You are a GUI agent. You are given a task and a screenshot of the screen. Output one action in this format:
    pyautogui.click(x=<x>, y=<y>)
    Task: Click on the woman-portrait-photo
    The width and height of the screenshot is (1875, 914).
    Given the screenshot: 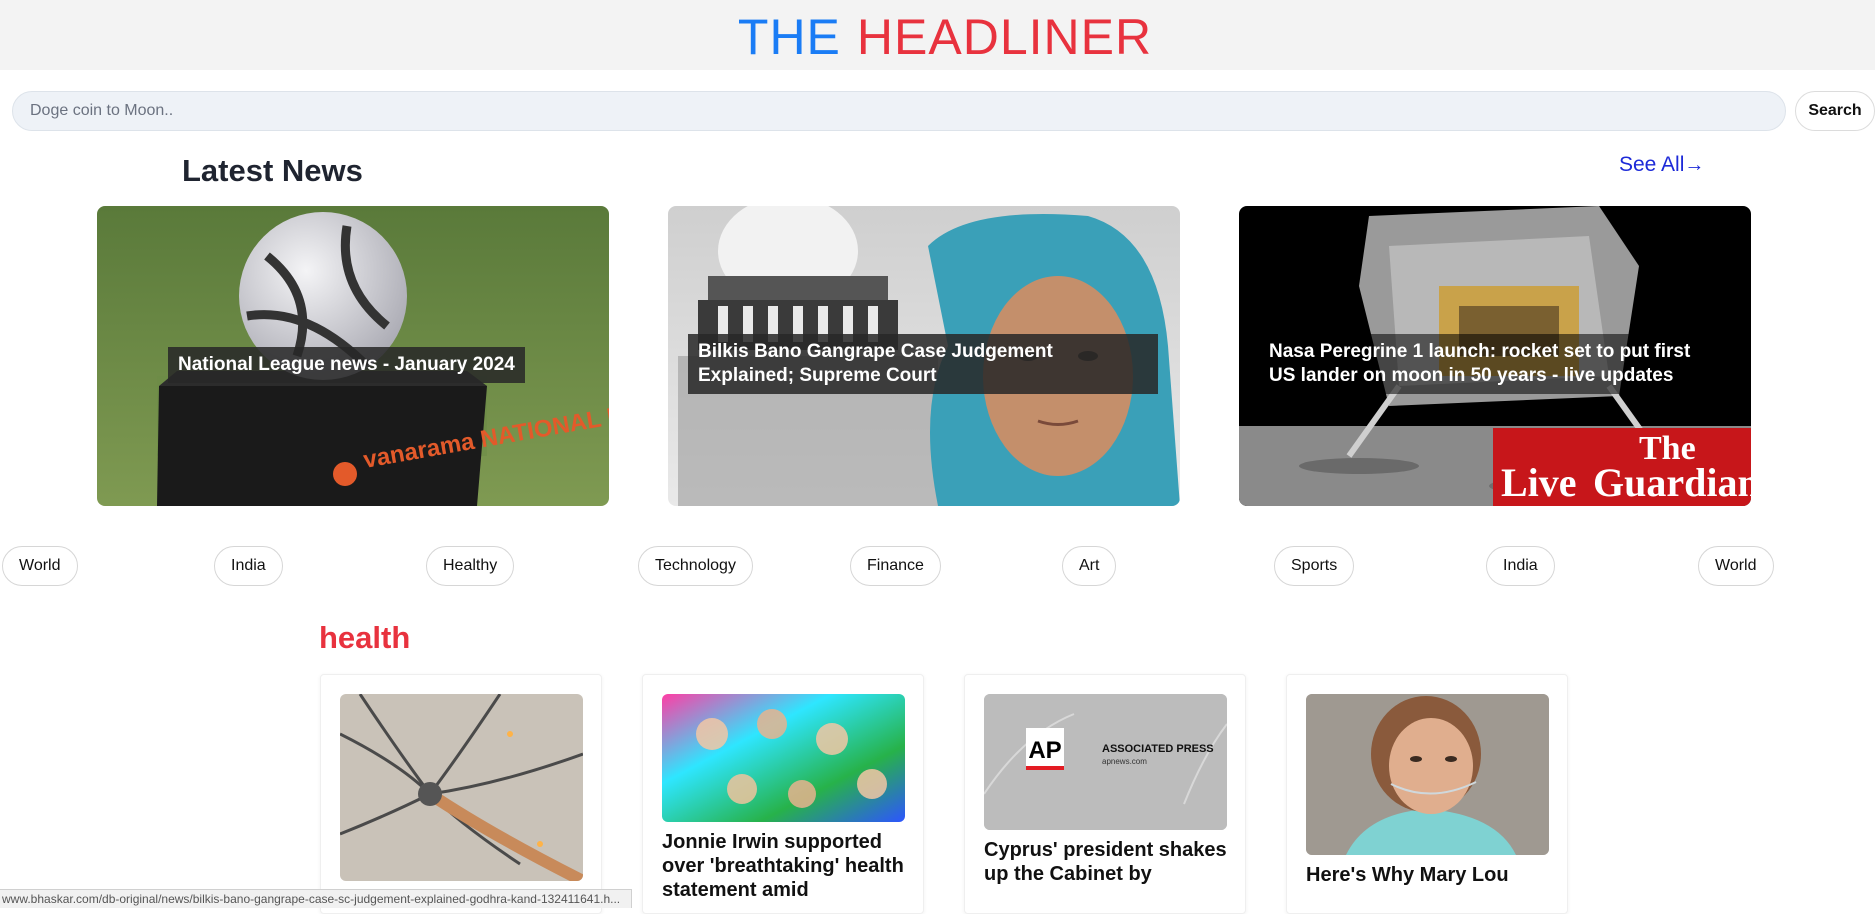 What is the action you would take?
    pyautogui.click(x=1427, y=774)
    